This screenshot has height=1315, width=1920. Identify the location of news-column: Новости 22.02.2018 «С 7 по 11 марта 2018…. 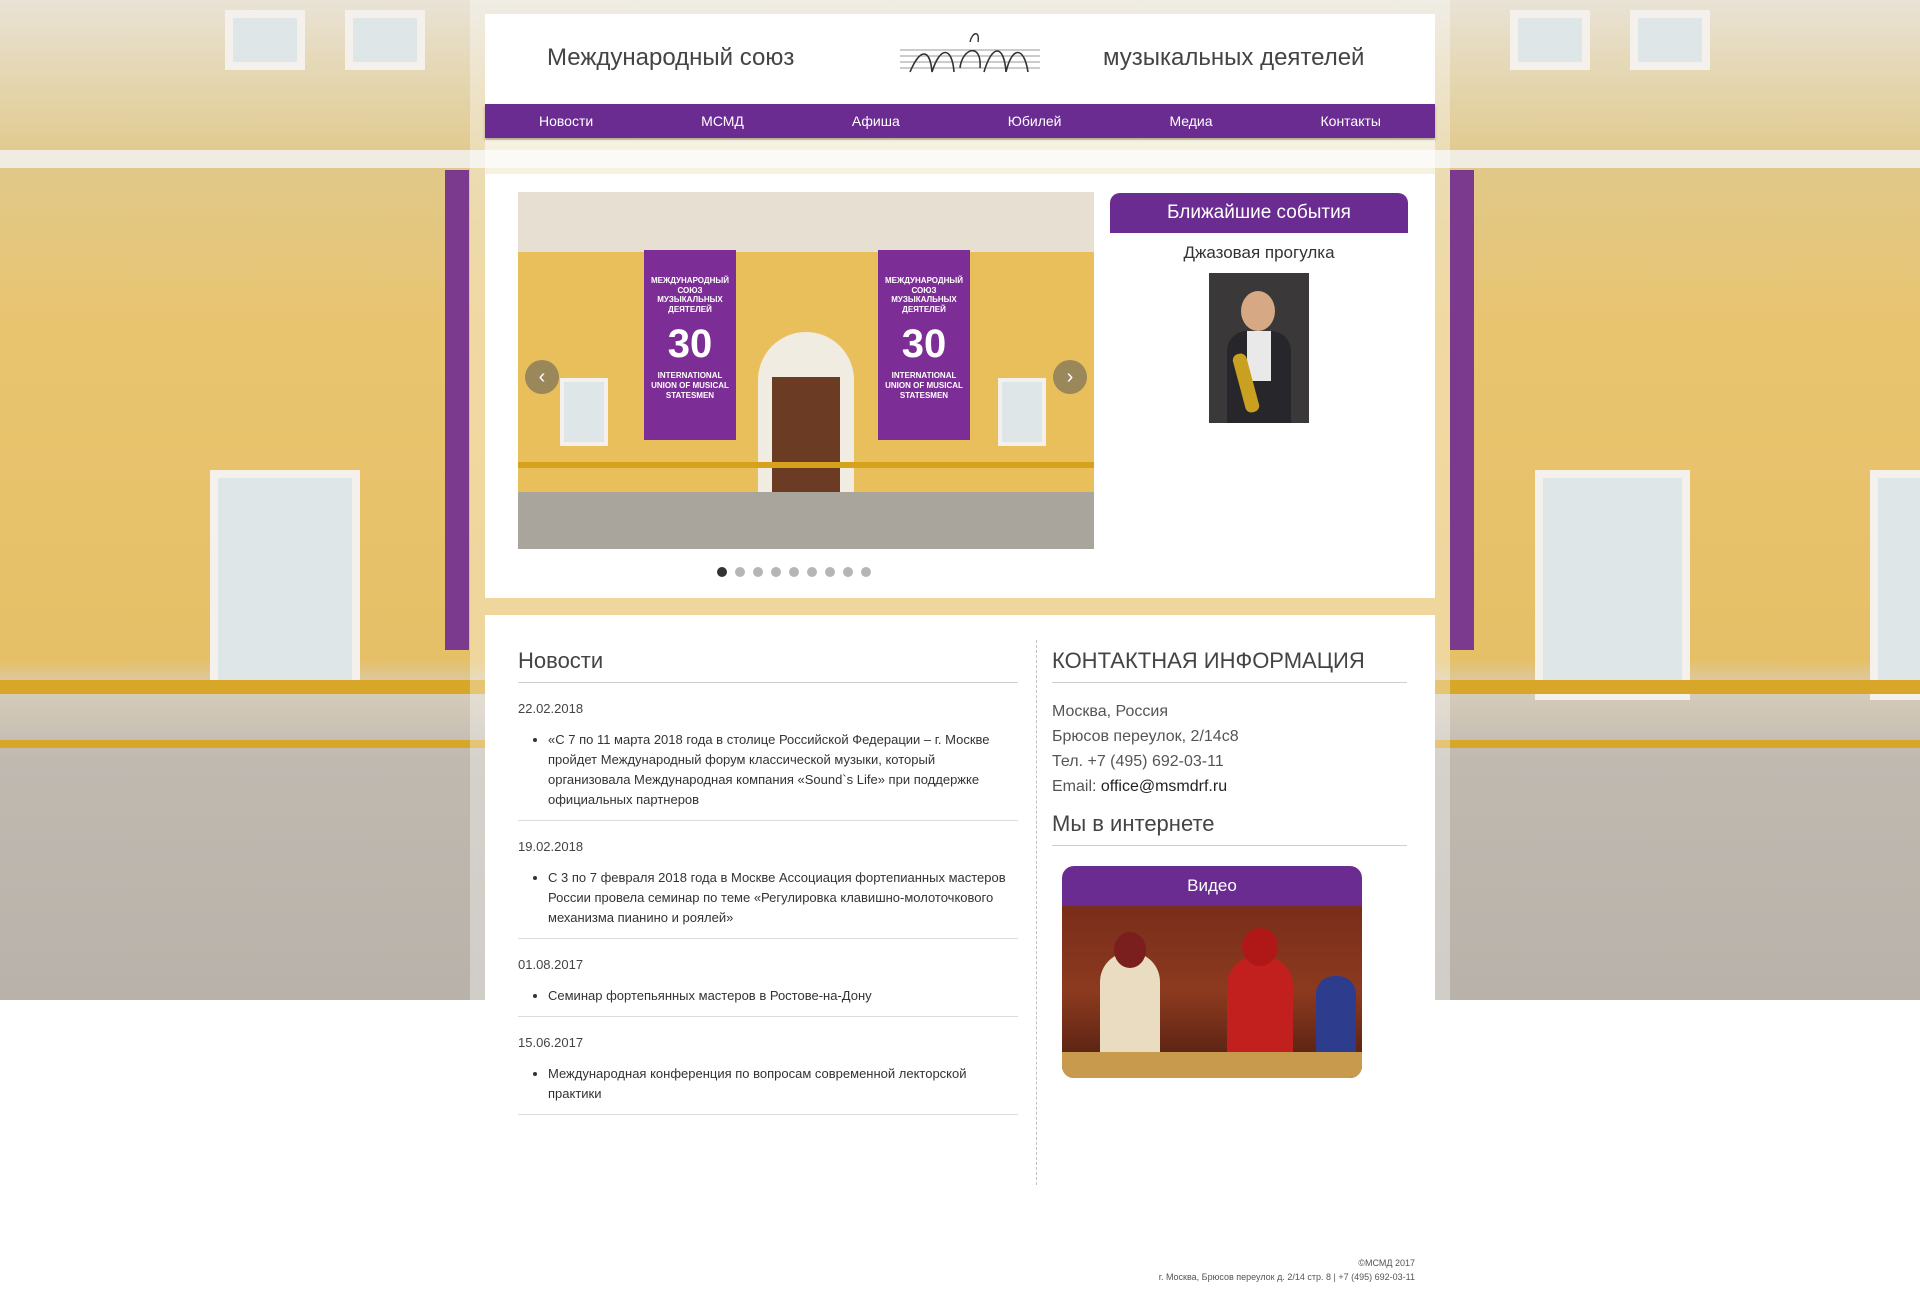
(768, 881).